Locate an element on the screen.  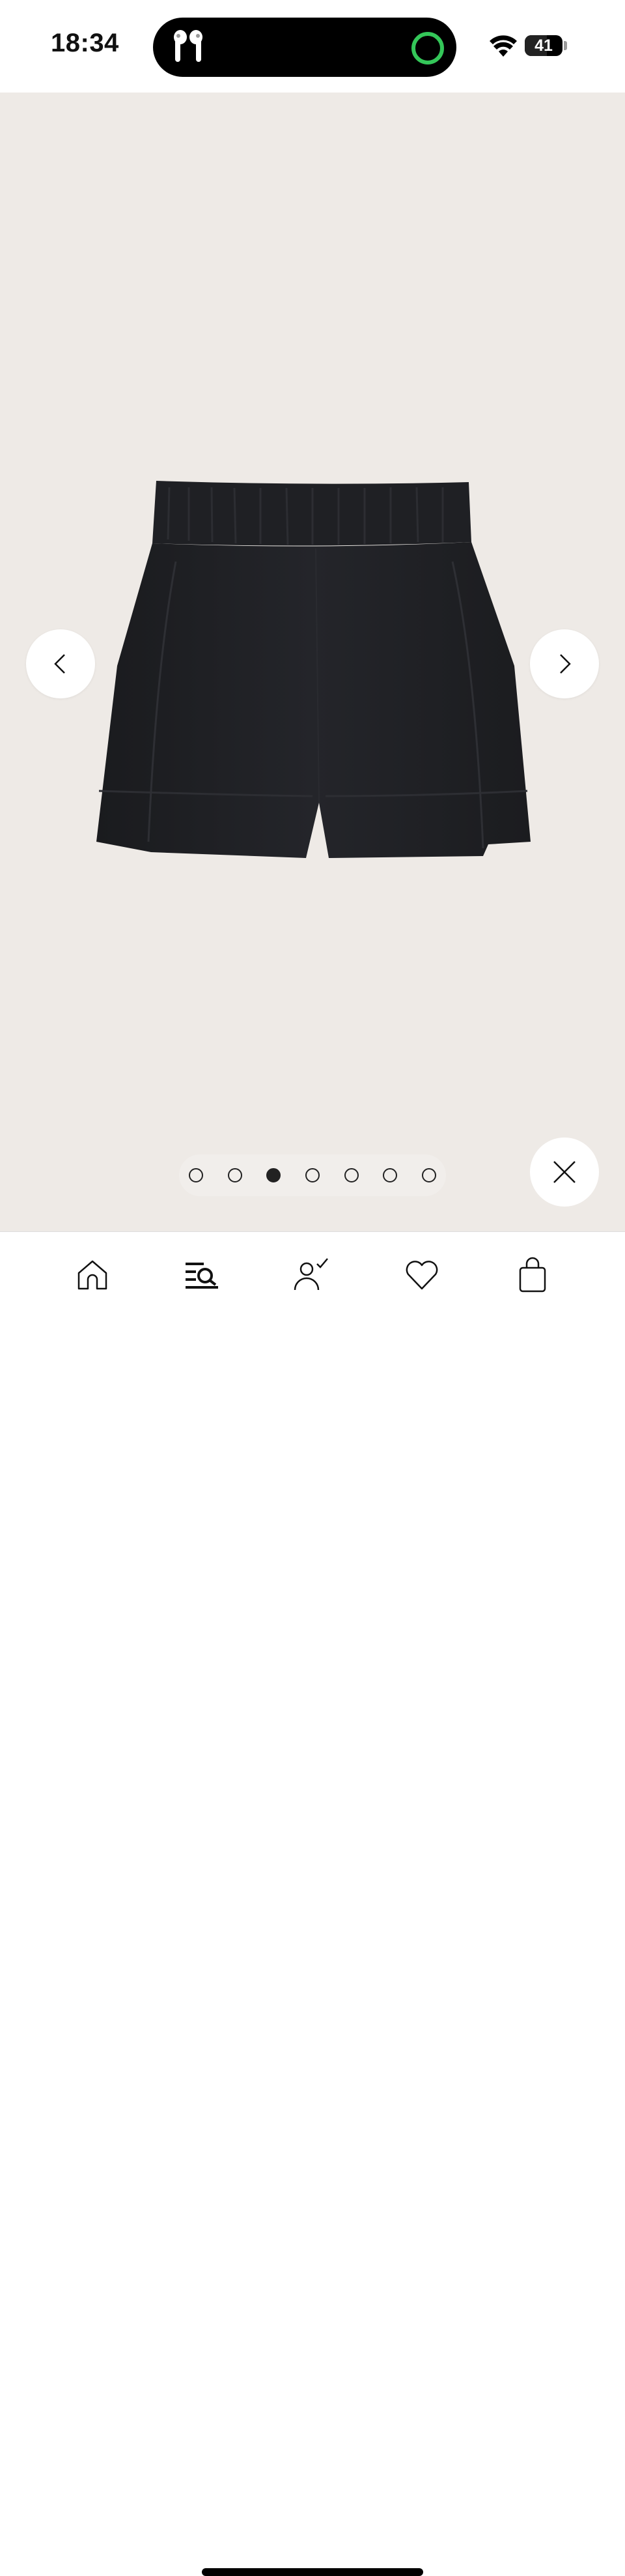
previous-image-button is located at coordinates (60, 663).